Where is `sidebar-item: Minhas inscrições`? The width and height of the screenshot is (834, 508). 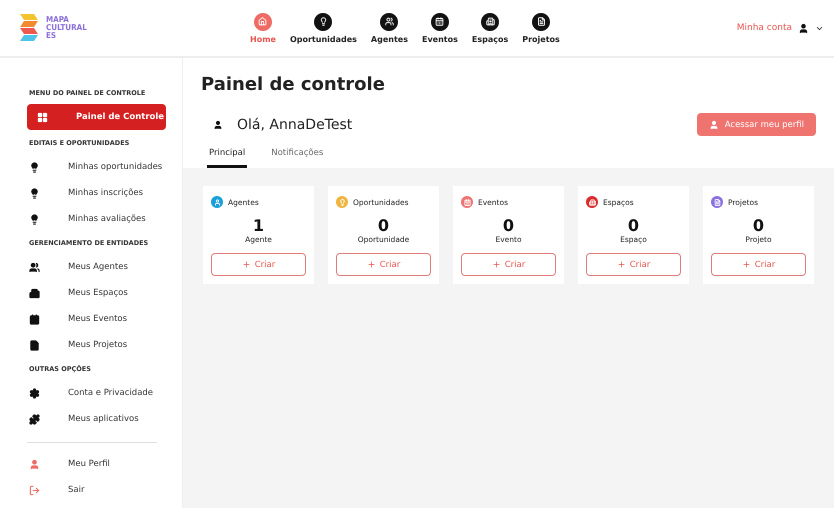
sidebar-item: Minhas inscrições is located at coordinates (96, 193).